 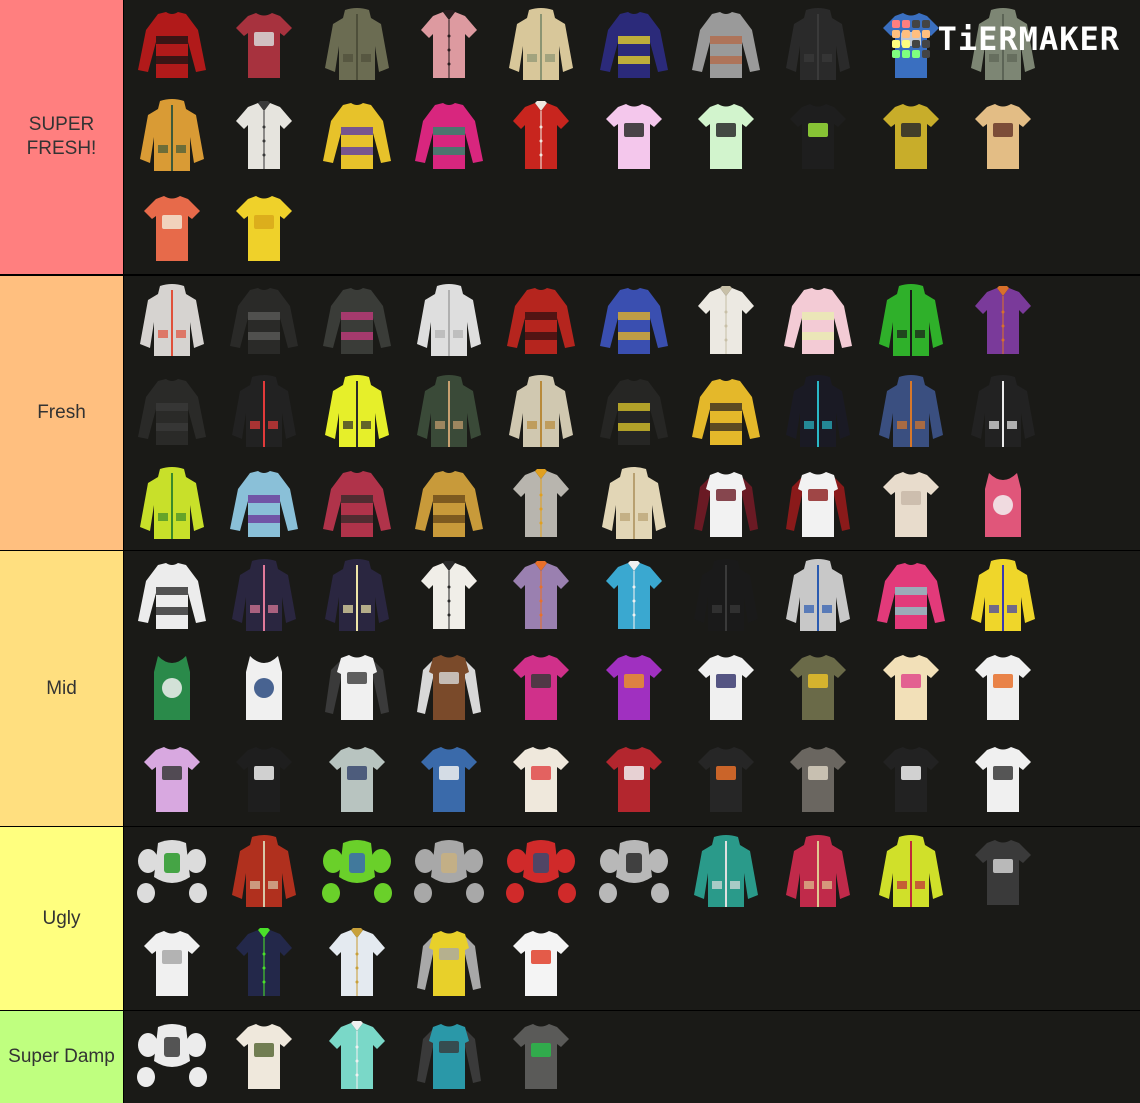 What do you see at coordinates (633, 138) in the screenshot?
I see `tier-item-pink-bubble-tee` at bounding box center [633, 138].